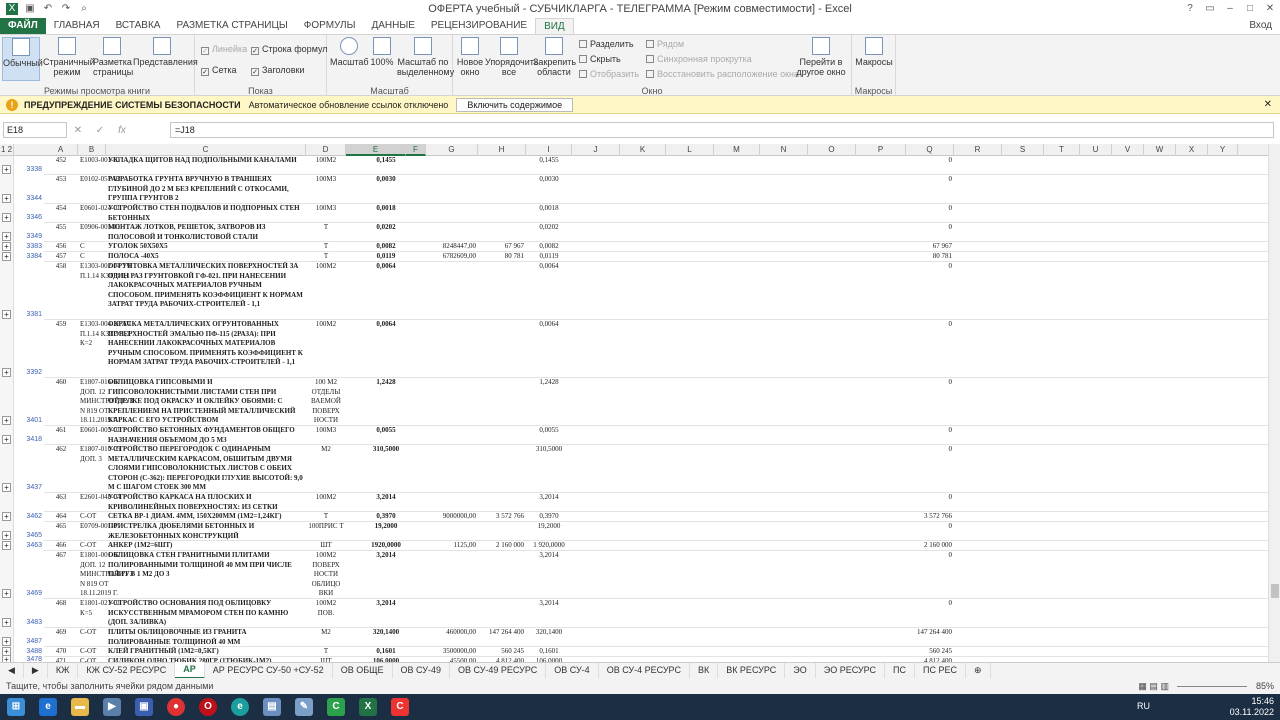 The width and height of the screenshot is (1280, 720). I want to click on cell-c: КЛЕЙ ГРАНИТНЫЙ (1М2=0,5КГ), so click(206, 652).